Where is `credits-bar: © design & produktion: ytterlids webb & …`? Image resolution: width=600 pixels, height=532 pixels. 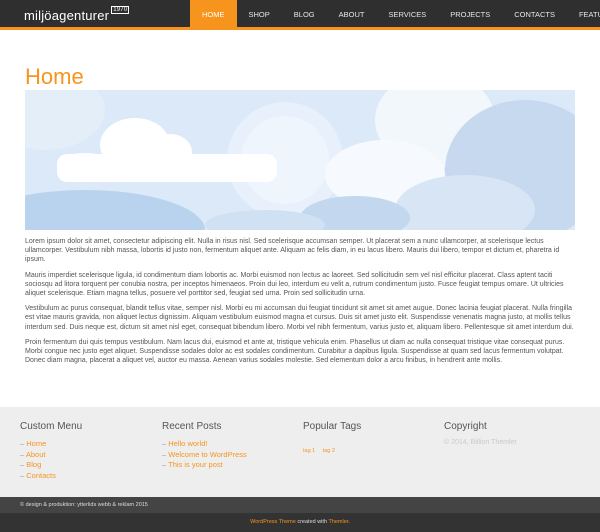 credits-bar: © design & produktion: ytterlids webb & … is located at coordinates (300, 505).